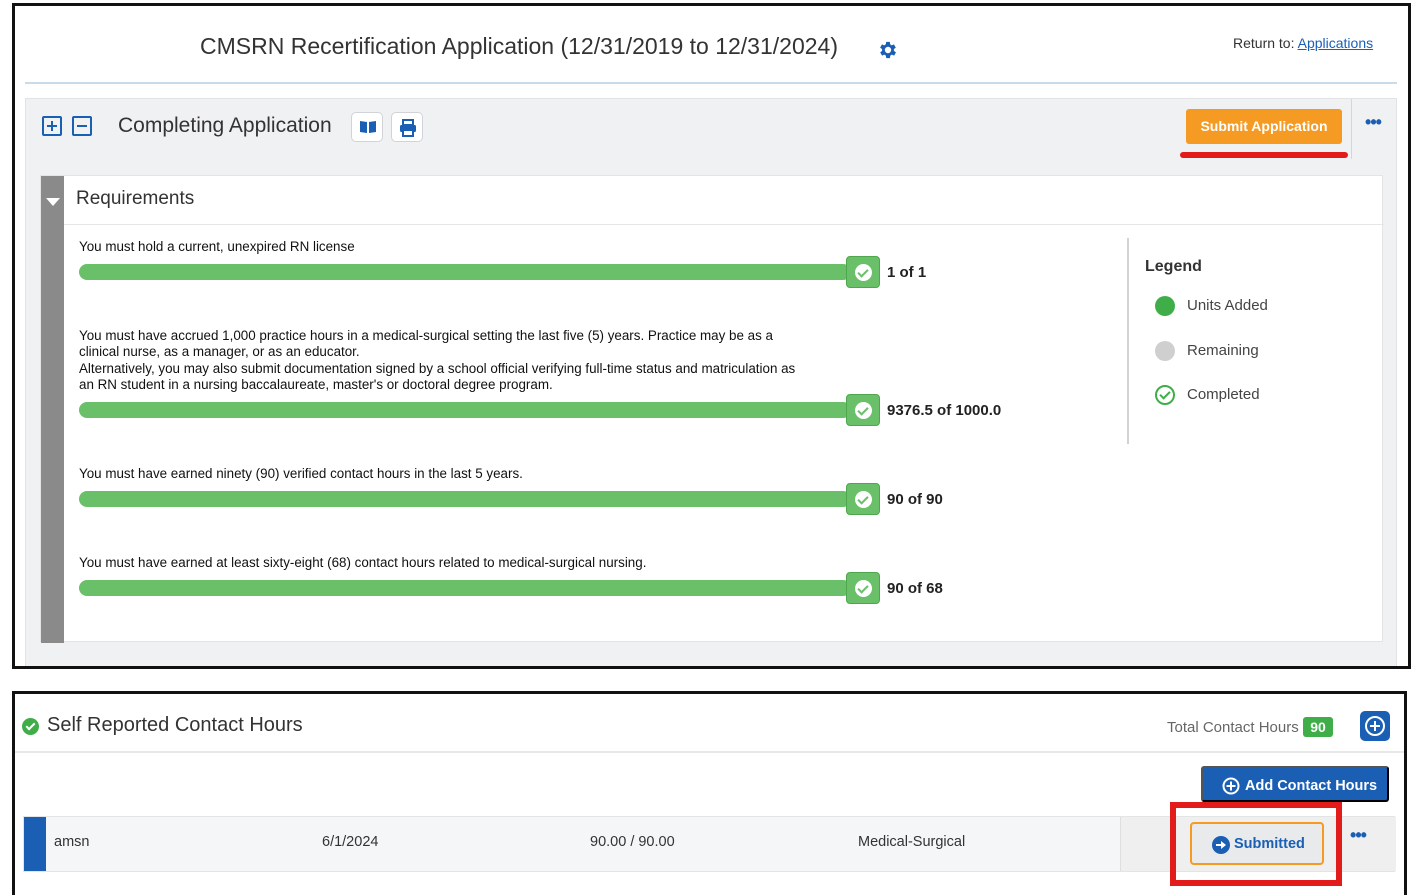 The image size is (1414, 895). I want to click on submit-application-button: Submit Application, so click(1264, 126).